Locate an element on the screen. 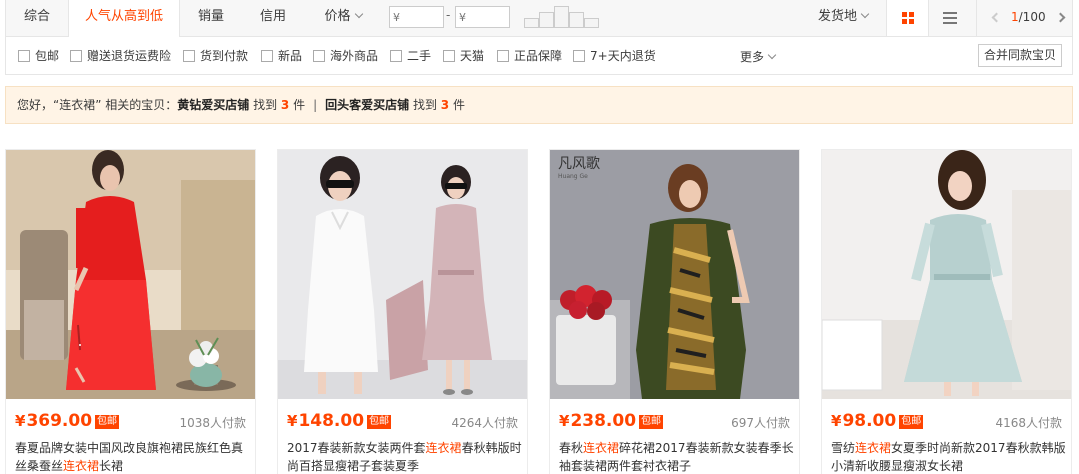 The height and width of the screenshot is (474, 1079). product-title-link: 春秋连衣裙碎花裙2017春装新款女装春季长袖套装裙两件套衬衣裙子 is located at coordinates (677, 456).